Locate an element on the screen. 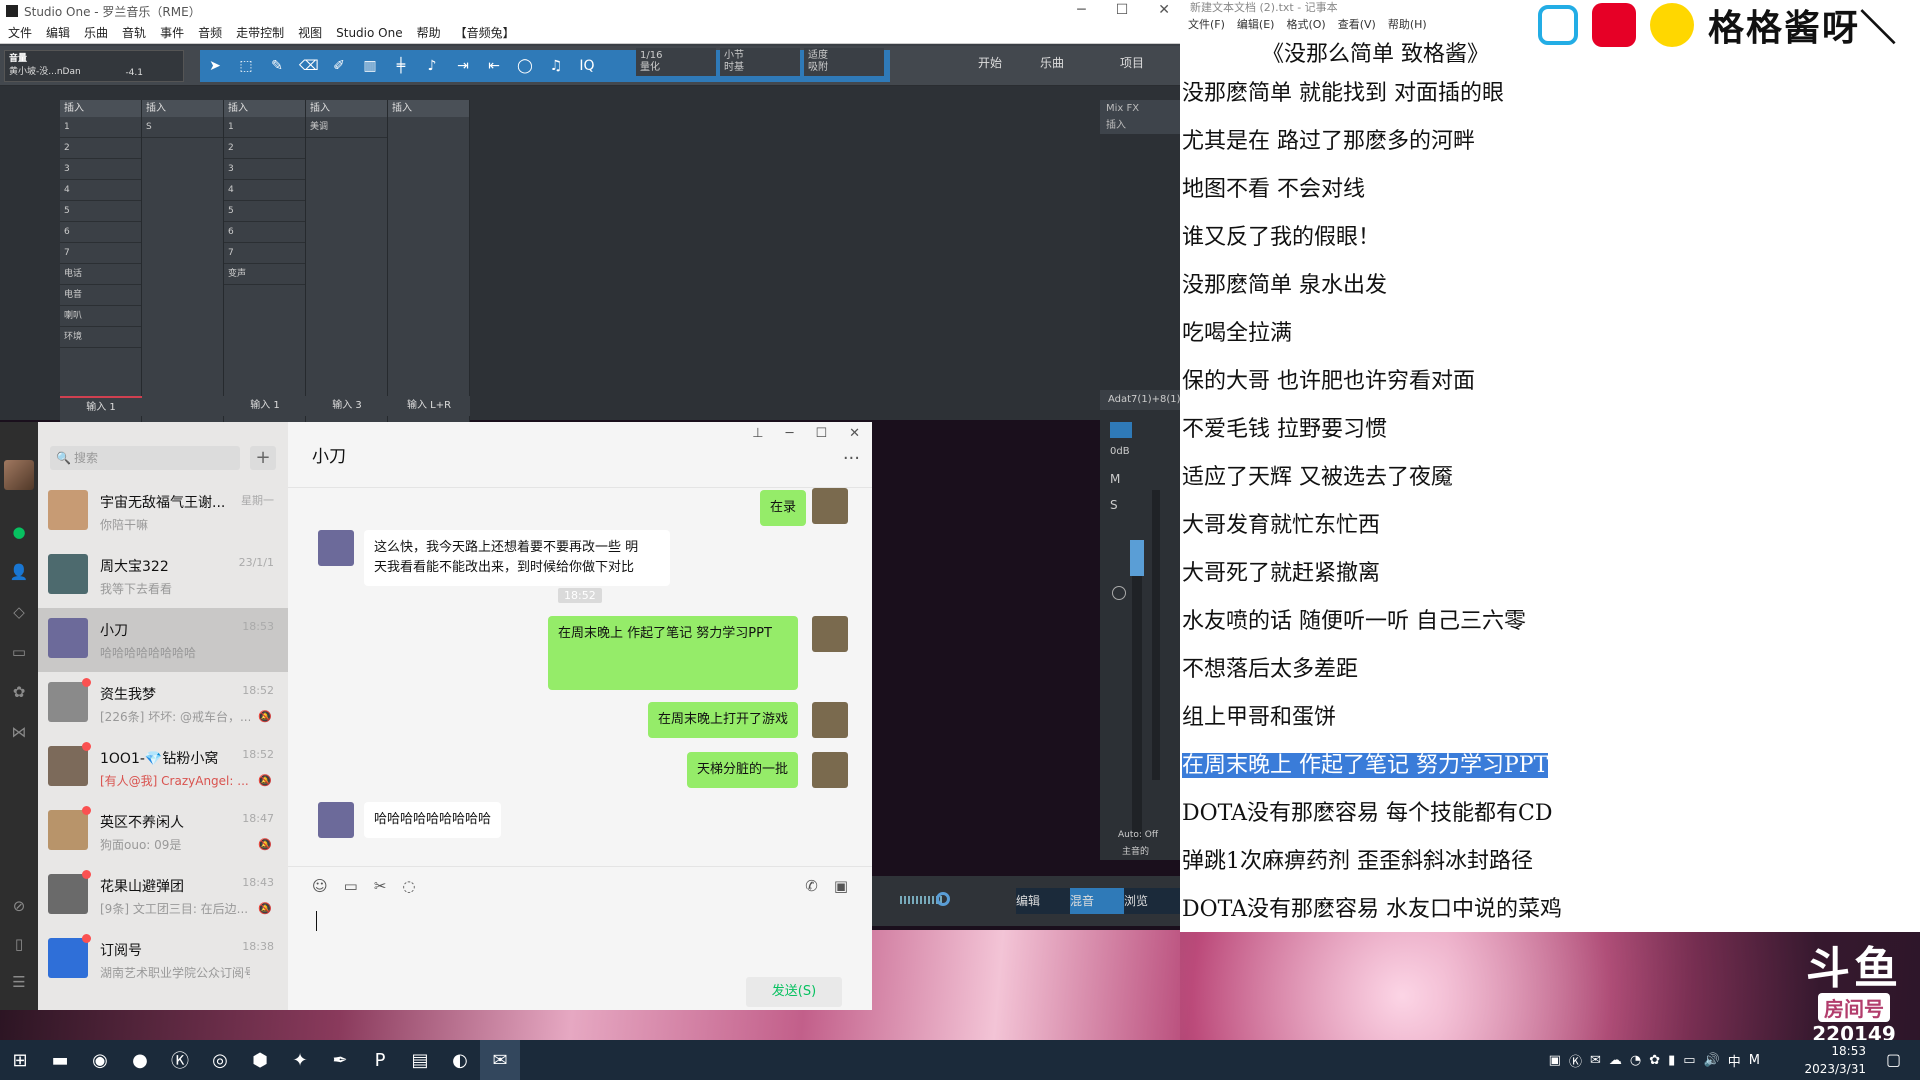  menu-item: 文件 is located at coordinates (20, 32).